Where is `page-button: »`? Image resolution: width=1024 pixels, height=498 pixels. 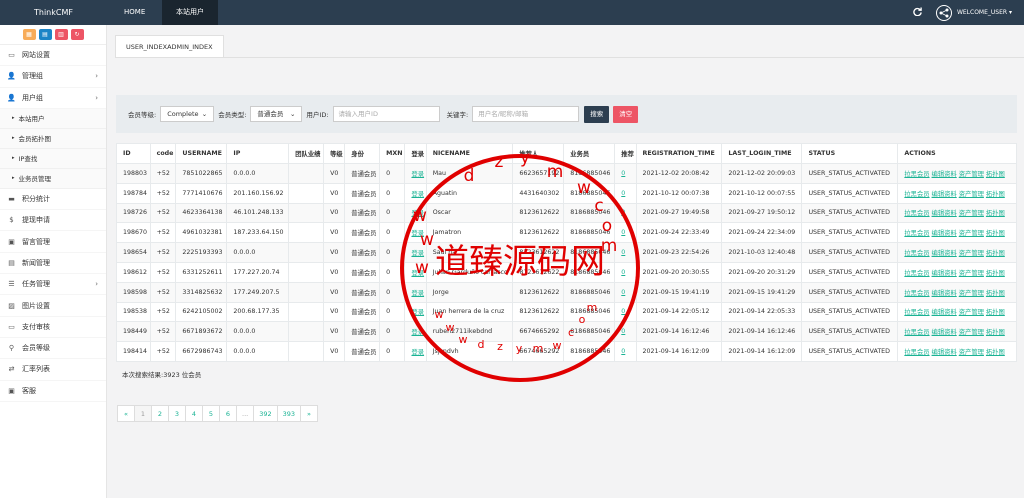
page-button: » is located at coordinates (309, 413).